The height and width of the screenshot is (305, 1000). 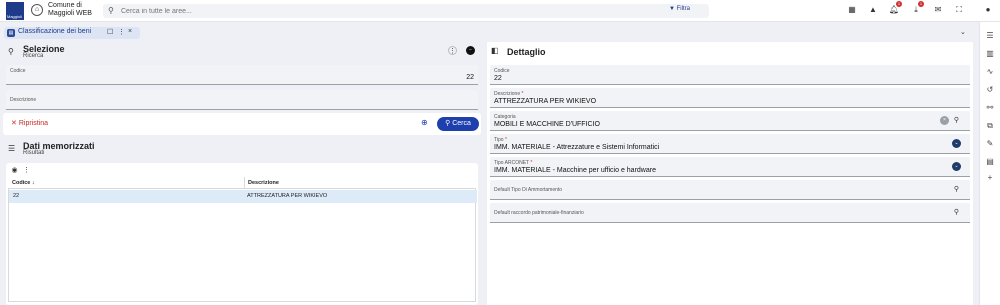 What do you see at coordinates (461, 123) in the screenshot?
I see `search-label: Cerca` at bounding box center [461, 123].